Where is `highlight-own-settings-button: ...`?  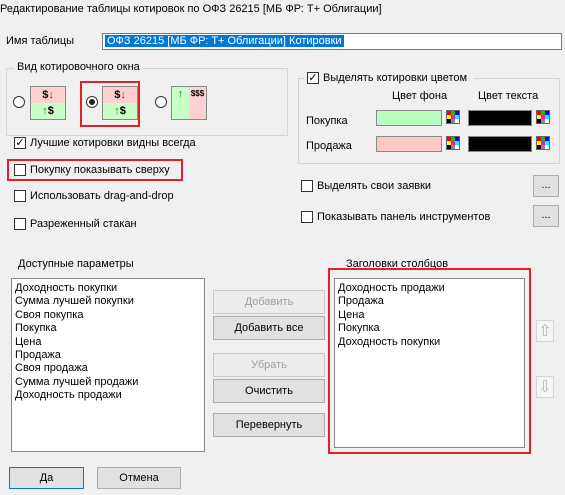
highlight-own-settings-button: ... is located at coordinates (546, 186).